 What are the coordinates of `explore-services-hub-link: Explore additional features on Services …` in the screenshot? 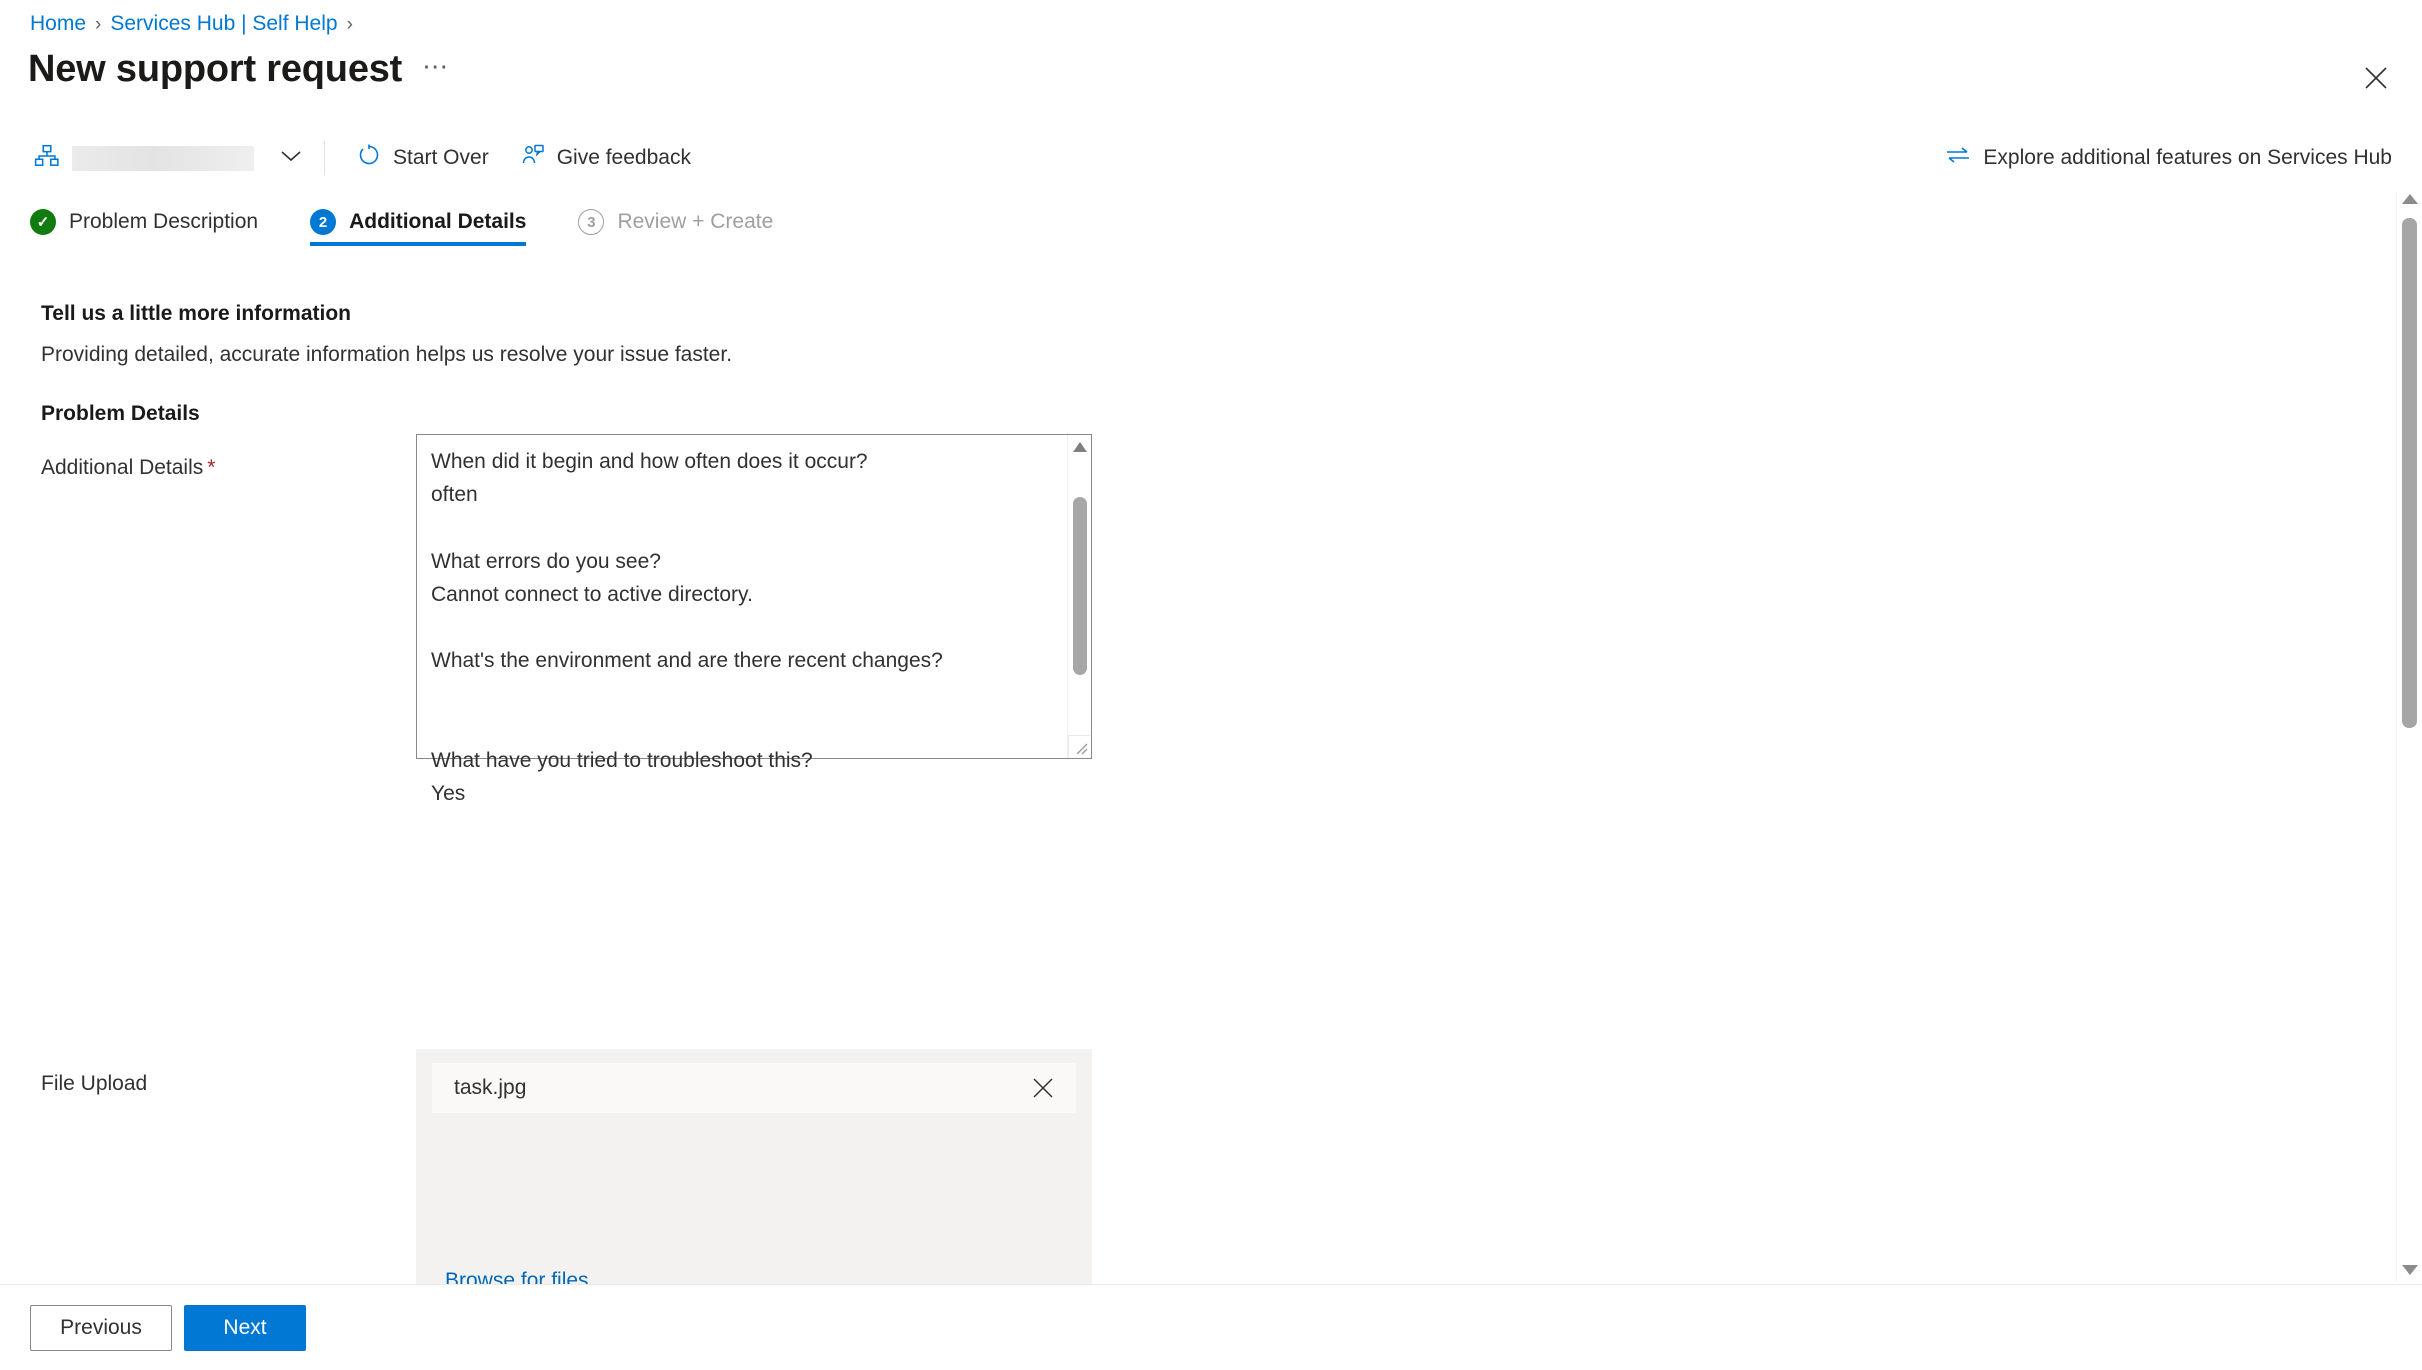 It's located at (2168, 158).